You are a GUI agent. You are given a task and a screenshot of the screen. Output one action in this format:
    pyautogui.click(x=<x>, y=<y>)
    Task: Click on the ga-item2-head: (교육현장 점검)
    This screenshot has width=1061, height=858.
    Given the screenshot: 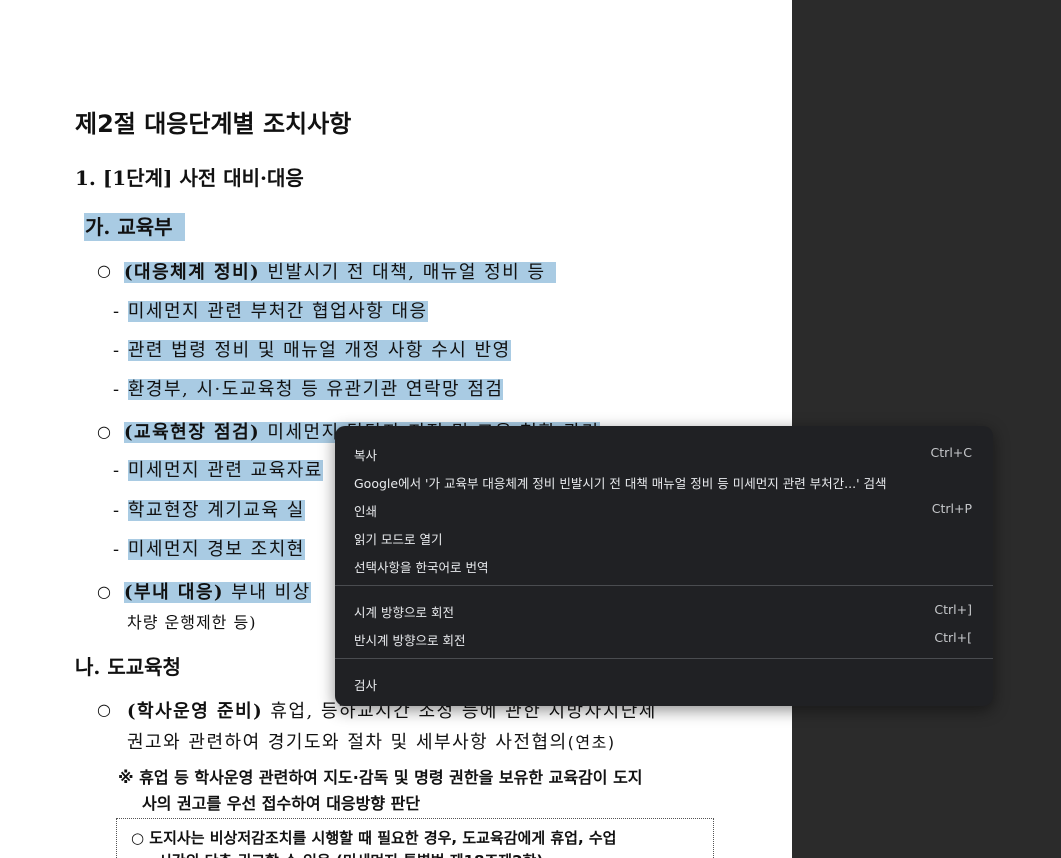 What is the action you would take?
    pyautogui.click(x=192, y=432)
    